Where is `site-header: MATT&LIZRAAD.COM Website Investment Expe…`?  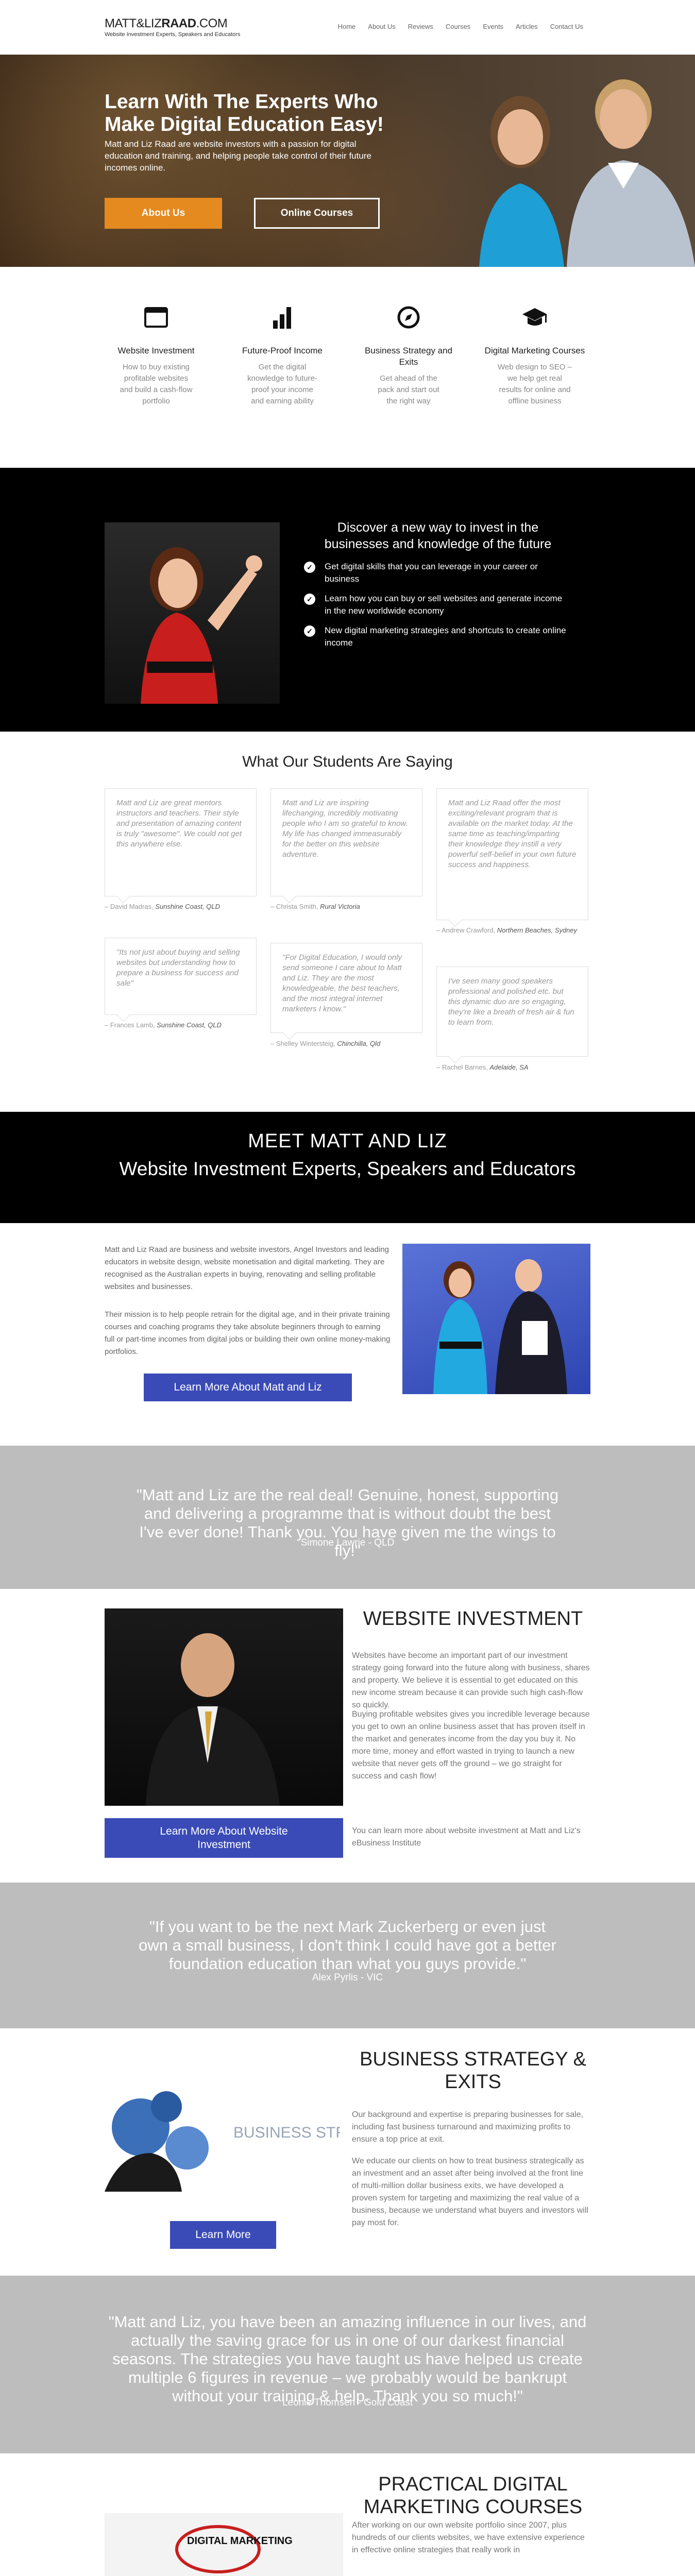
site-header: MATT&LIZRAAD.COM Website Investment Expe… is located at coordinates (347, 27).